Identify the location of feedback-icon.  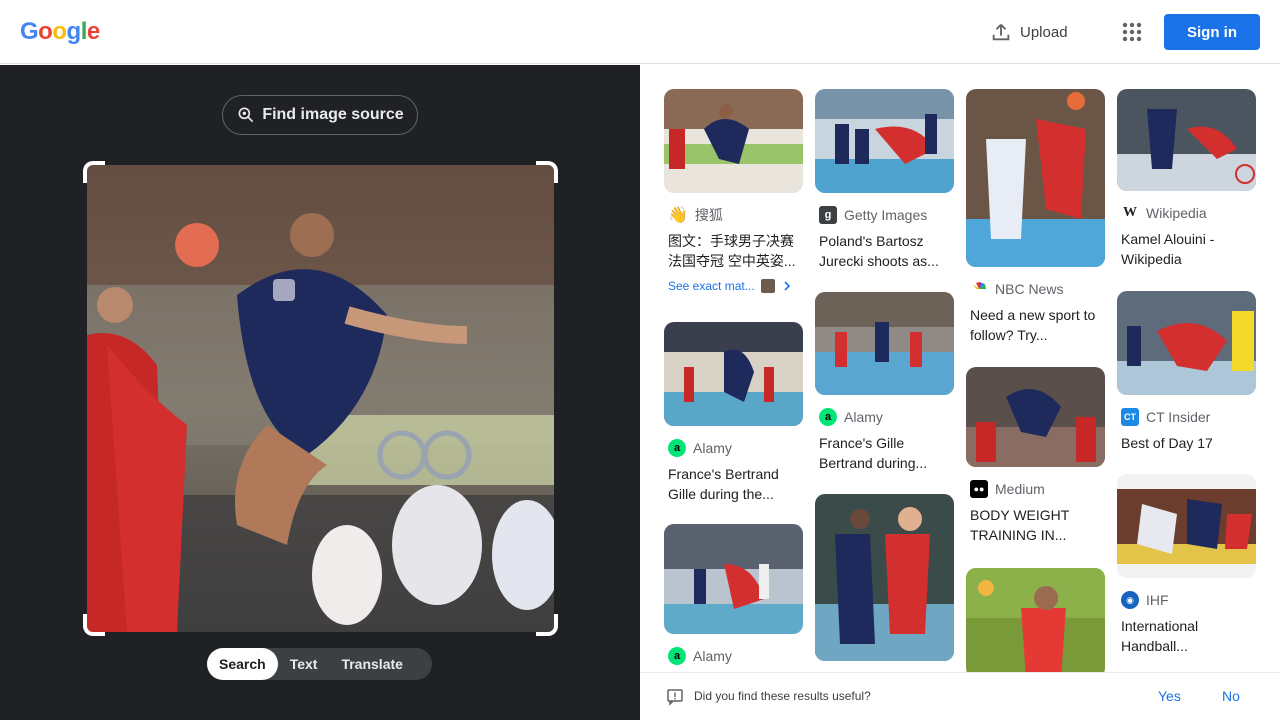
(675, 697).